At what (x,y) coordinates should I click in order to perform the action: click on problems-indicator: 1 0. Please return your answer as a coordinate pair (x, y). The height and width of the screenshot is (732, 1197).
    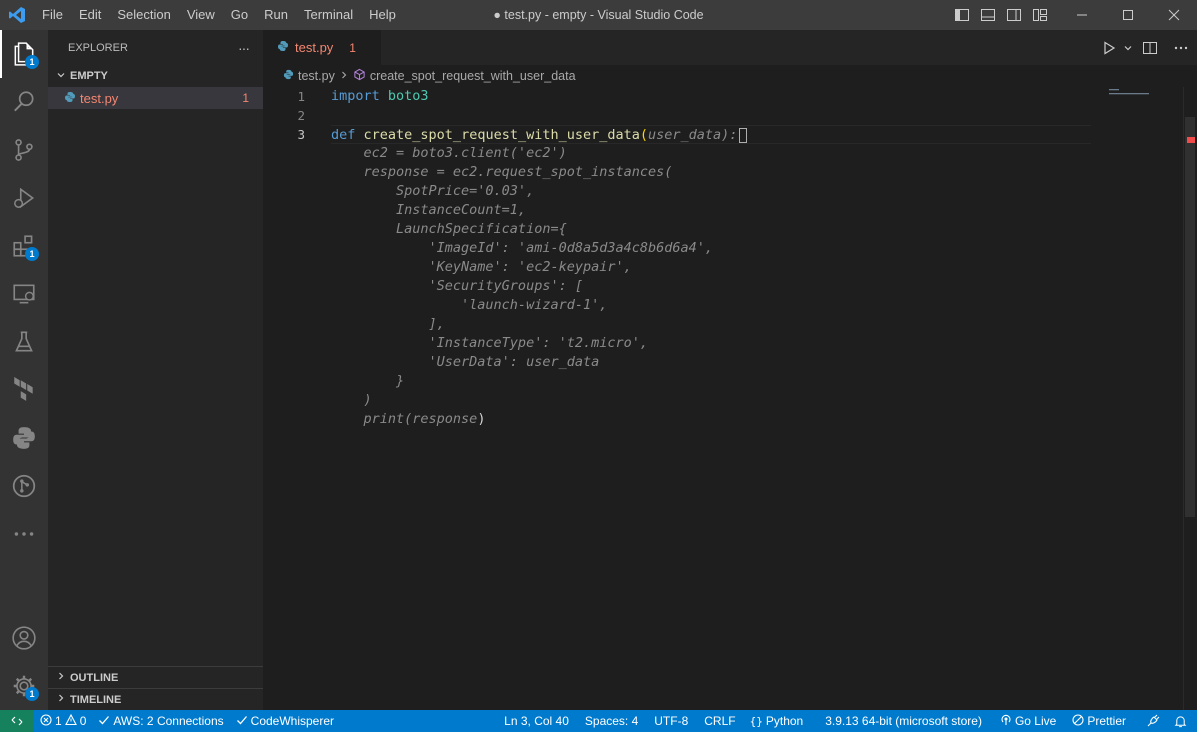
    Looking at the image, I should click on (63, 721).